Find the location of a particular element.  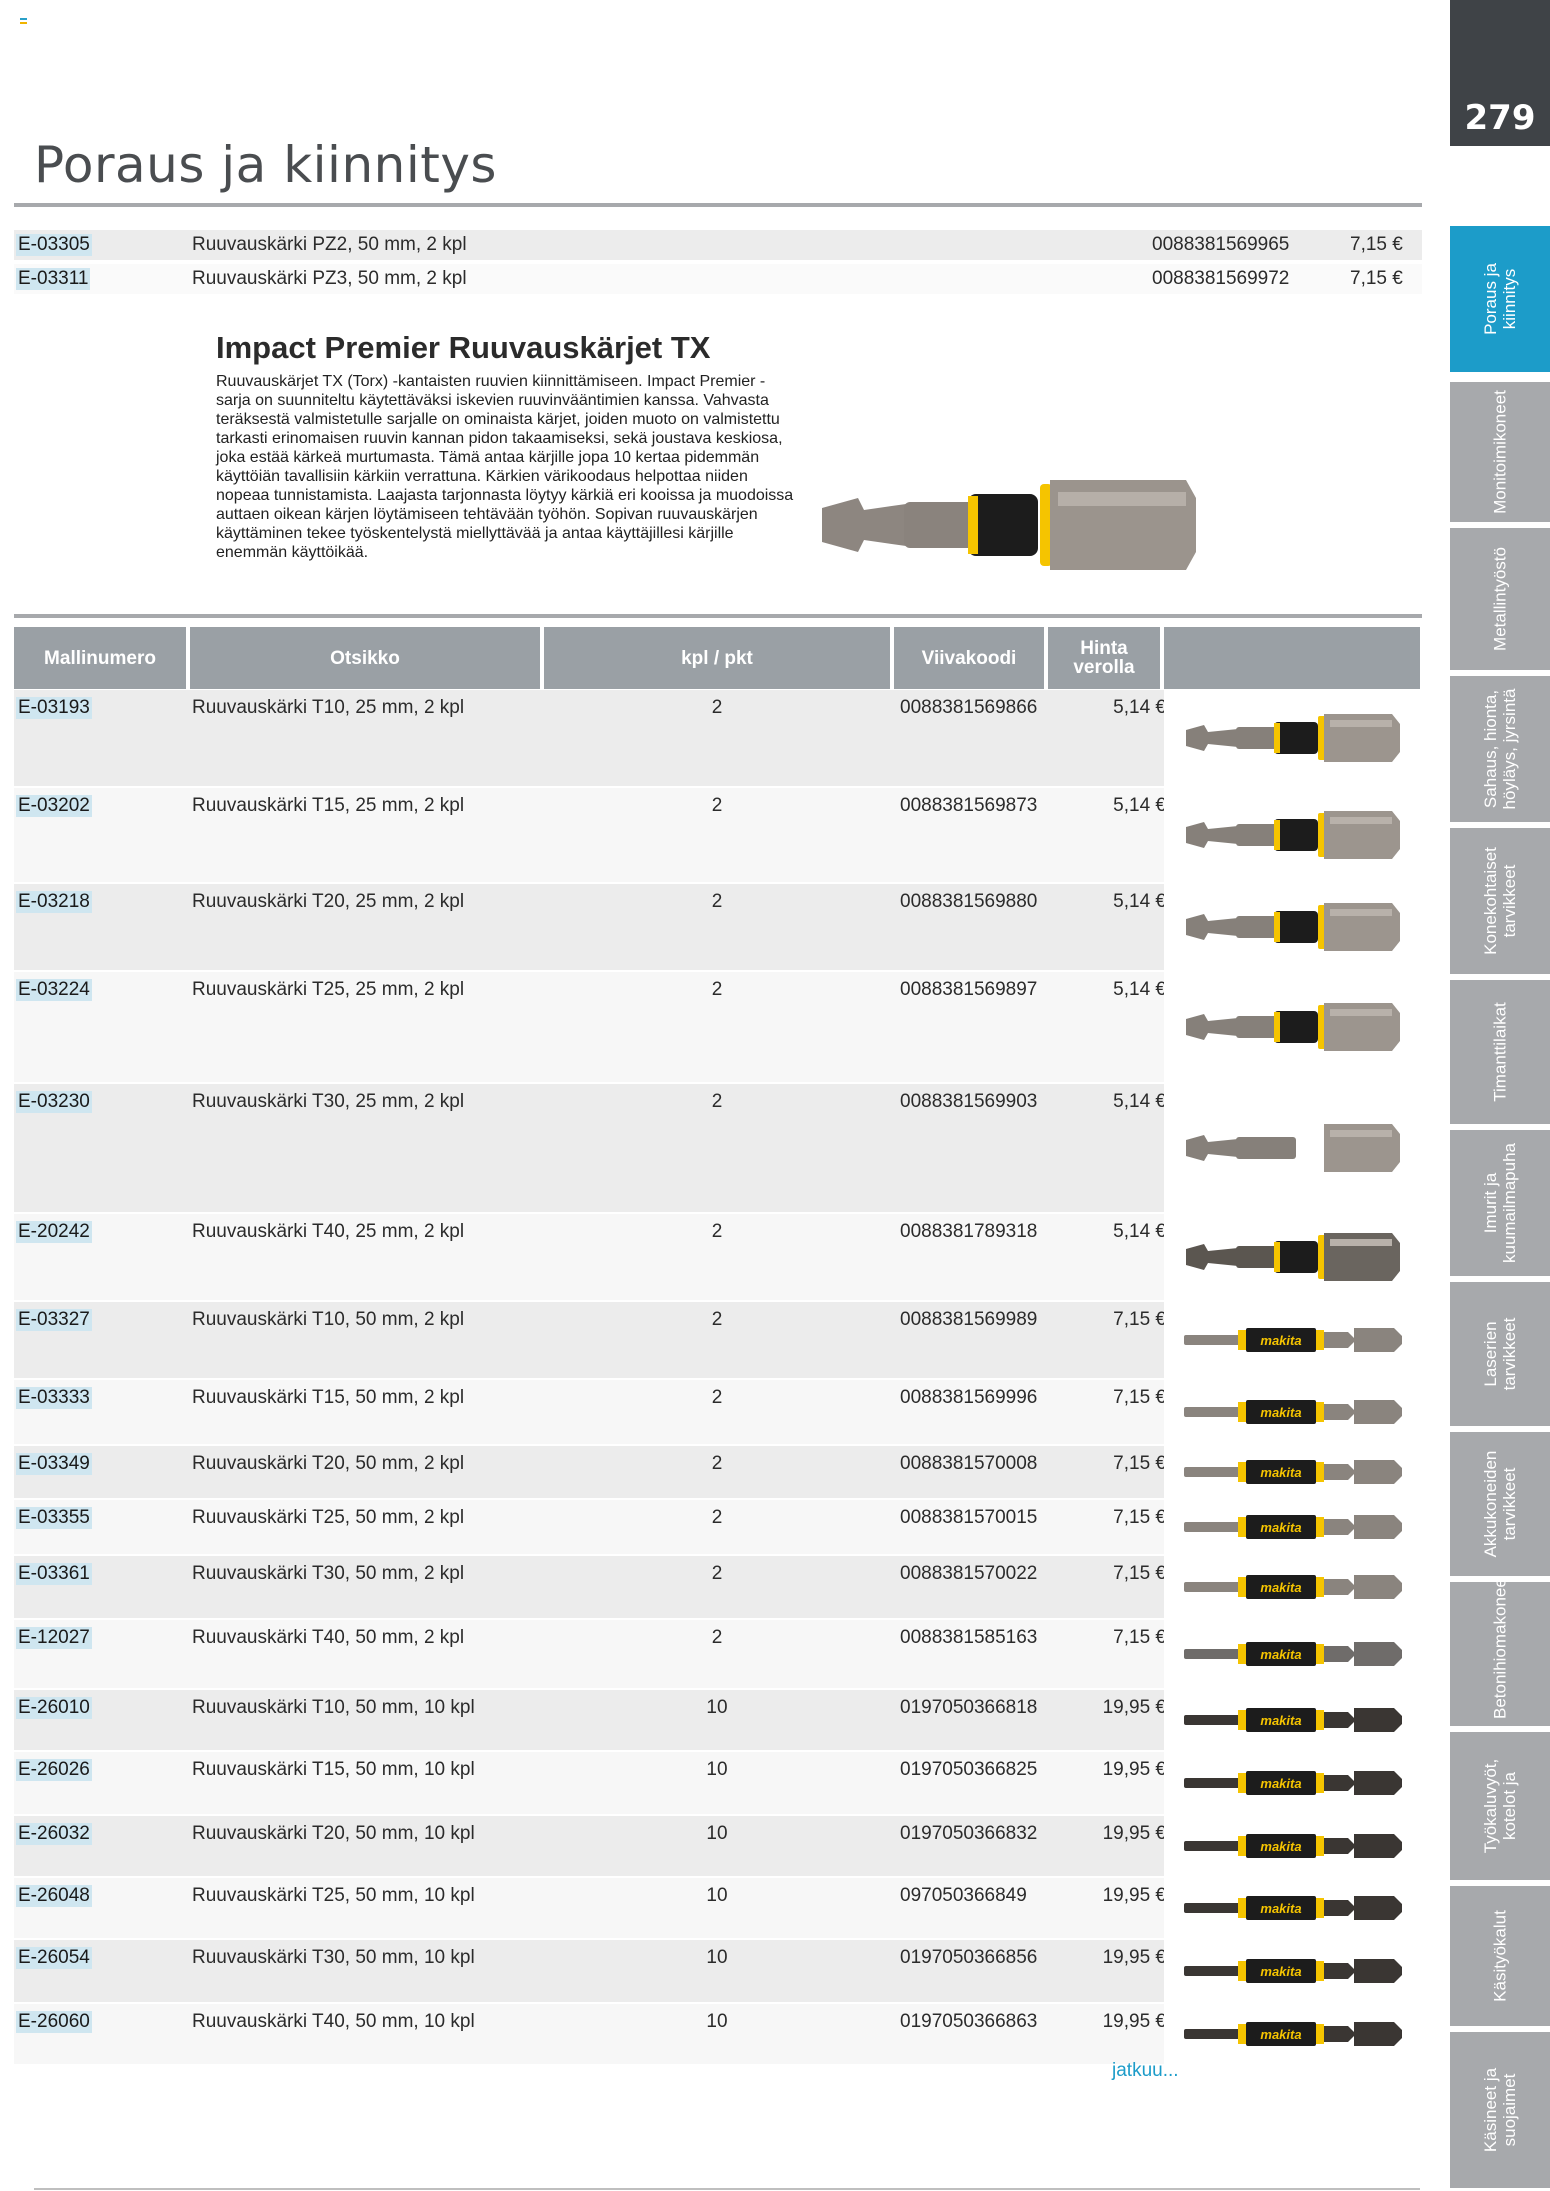

model-code: E-03349 is located at coordinates (54, 1464).